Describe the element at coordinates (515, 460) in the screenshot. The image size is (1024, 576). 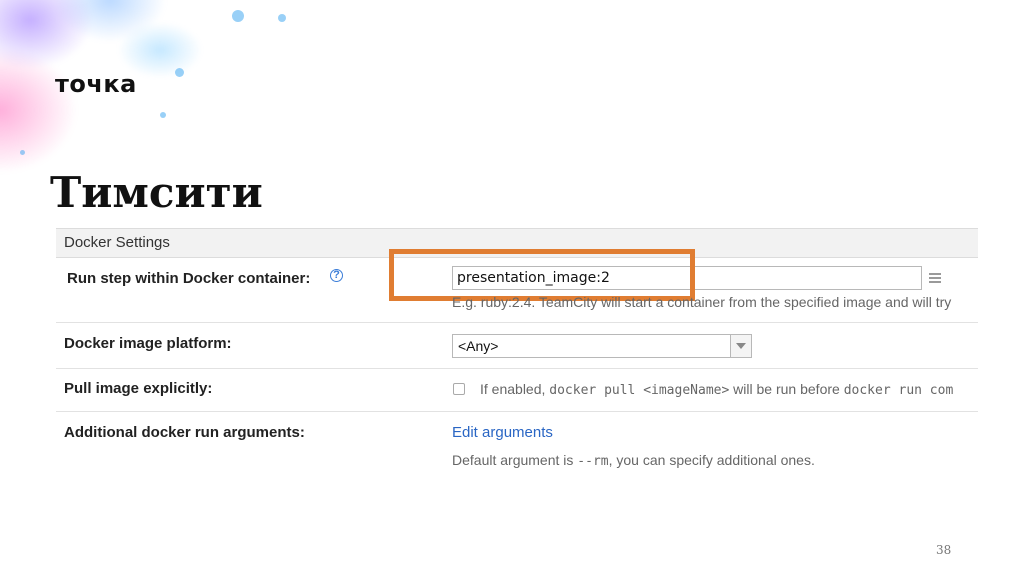
I see `args-hint-prefix: Default argument is` at that location.